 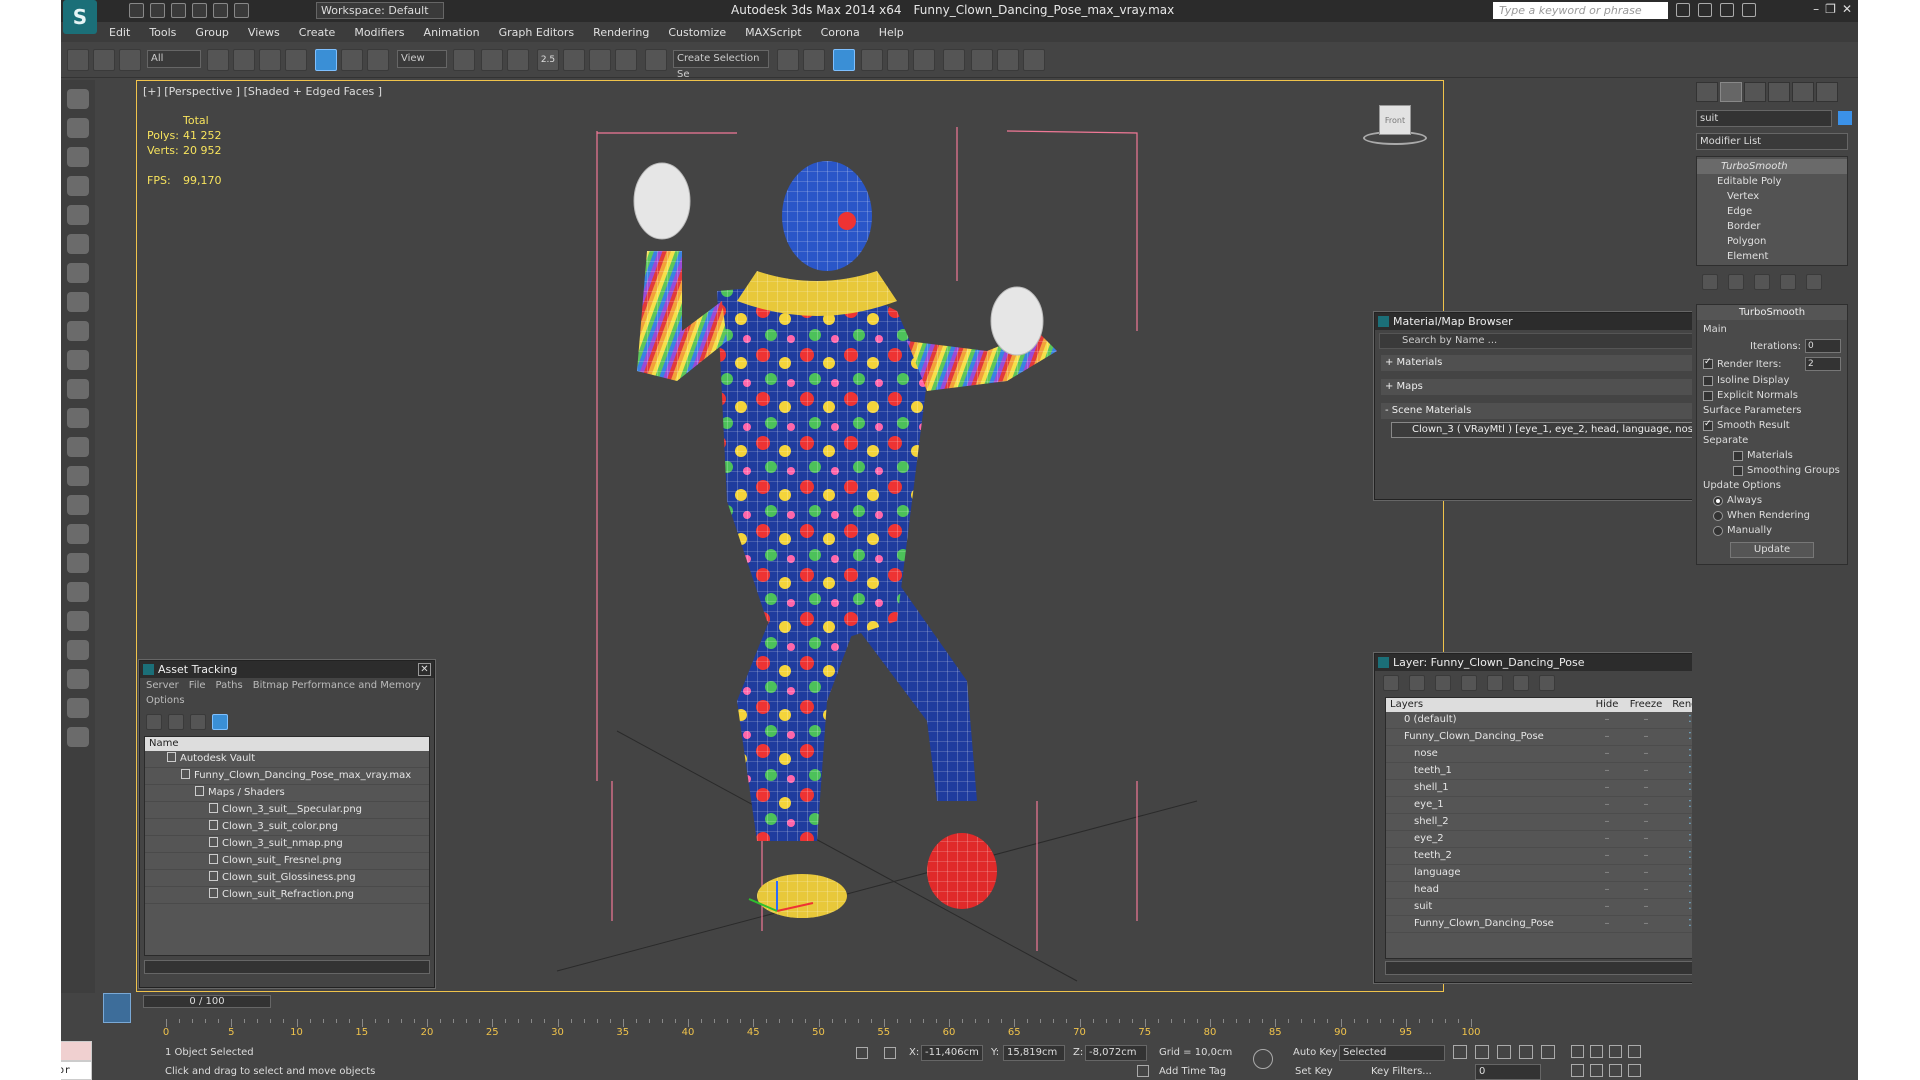 I want to click on select-and-move-icon, so click(x=326, y=60).